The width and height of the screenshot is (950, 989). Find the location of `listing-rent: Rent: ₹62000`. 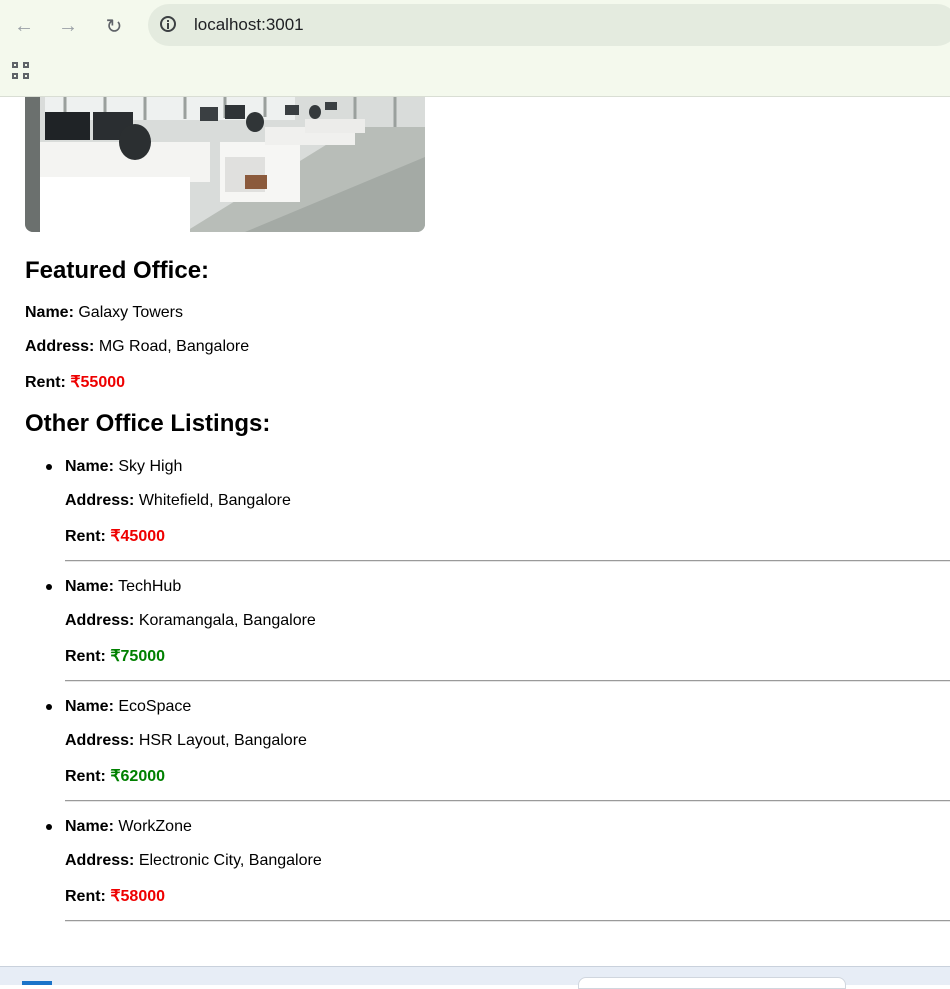

listing-rent: Rent: ₹62000 is located at coordinates (115, 776).